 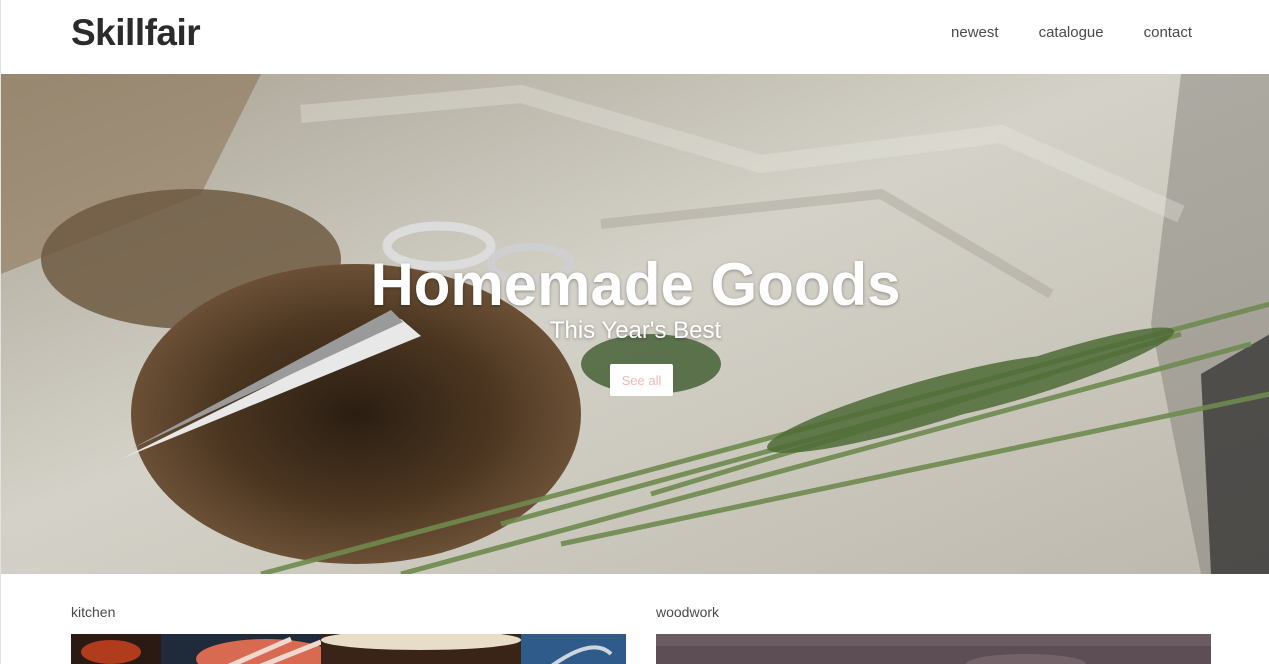 I want to click on nav-link-newest: newest, so click(x=975, y=32).